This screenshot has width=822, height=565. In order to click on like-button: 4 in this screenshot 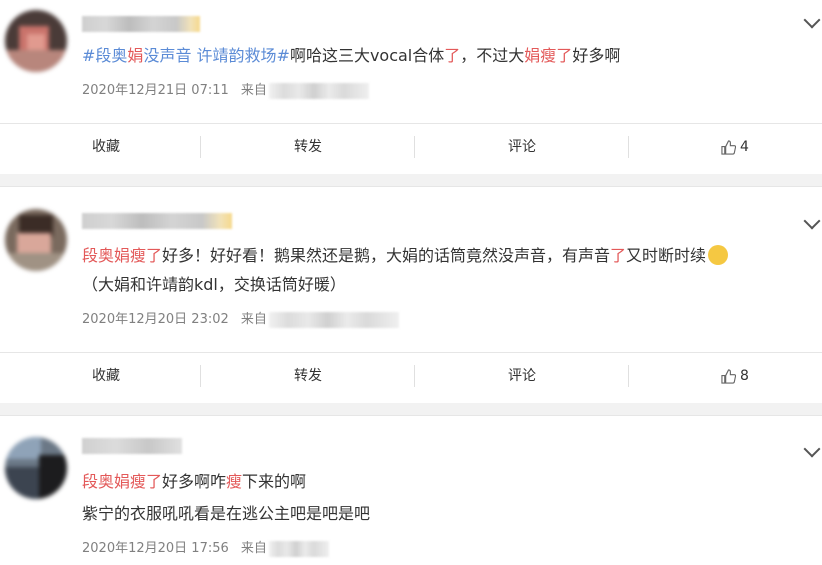, I will do `click(726, 147)`.